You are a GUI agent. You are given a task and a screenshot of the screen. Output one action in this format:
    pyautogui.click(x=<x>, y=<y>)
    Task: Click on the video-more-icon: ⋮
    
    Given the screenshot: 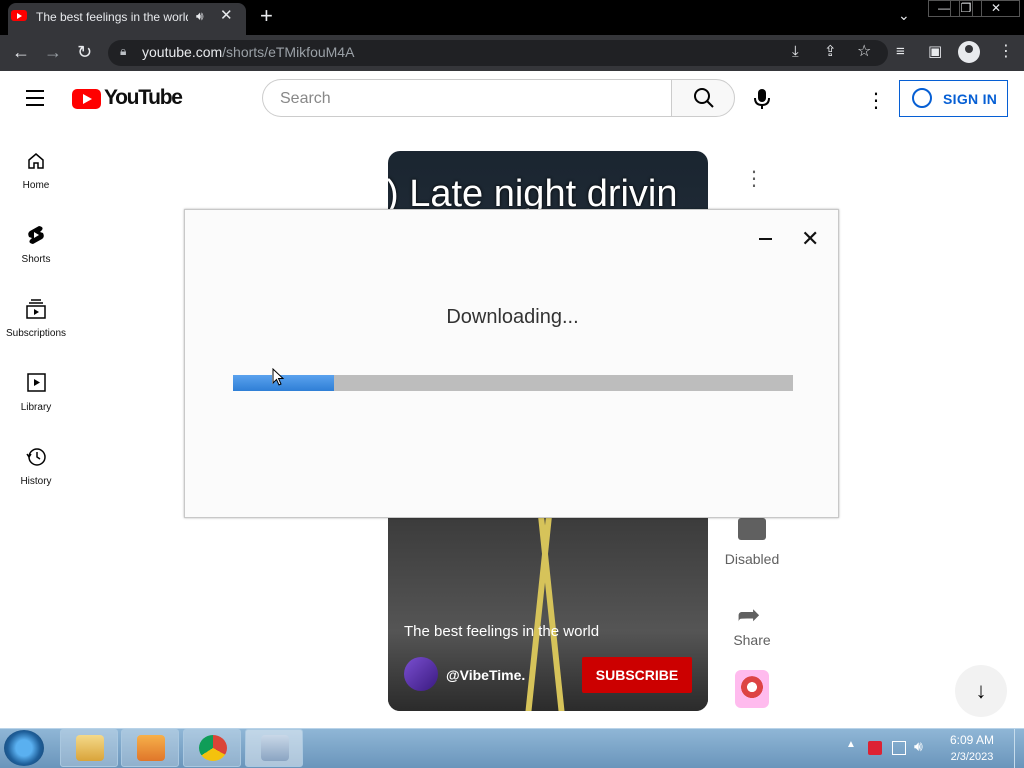 What is the action you would take?
    pyautogui.click(x=754, y=178)
    